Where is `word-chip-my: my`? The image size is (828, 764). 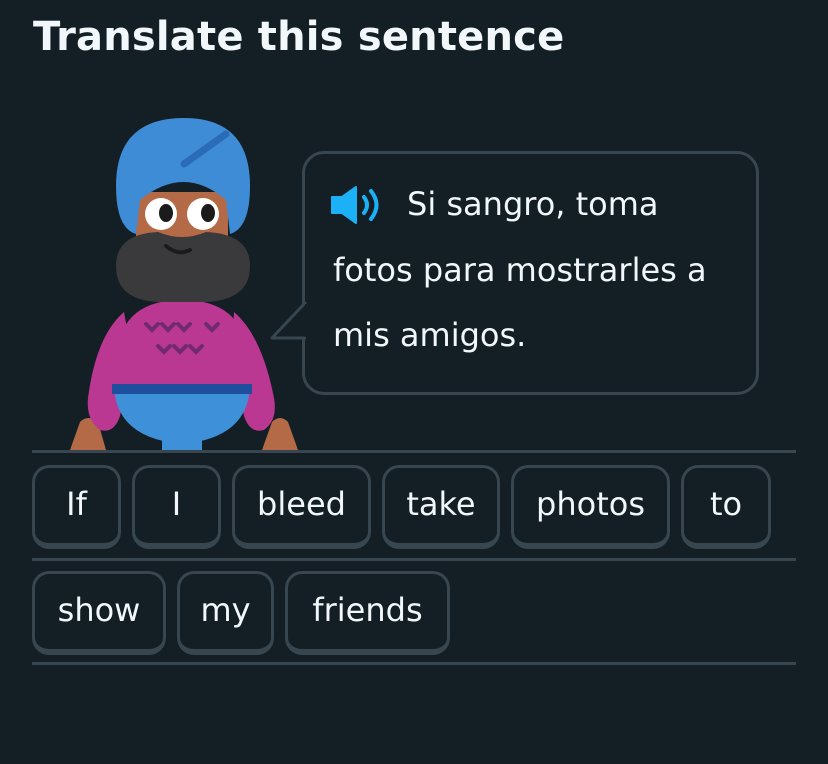 word-chip-my: my is located at coordinates (225, 613).